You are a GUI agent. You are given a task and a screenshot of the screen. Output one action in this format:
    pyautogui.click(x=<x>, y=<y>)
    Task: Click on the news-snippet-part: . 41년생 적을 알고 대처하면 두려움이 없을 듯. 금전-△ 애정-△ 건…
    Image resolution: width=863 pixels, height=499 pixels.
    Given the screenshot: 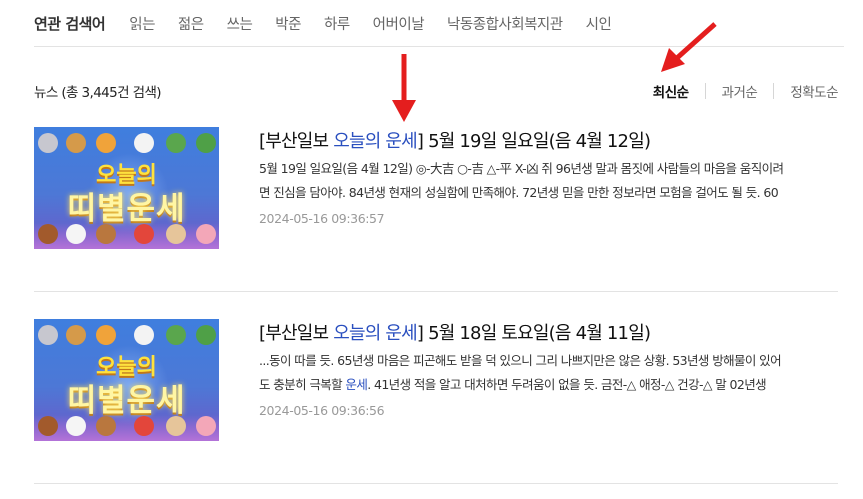 What is the action you would take?
    pyautogui.click(x=567, y=384)
    